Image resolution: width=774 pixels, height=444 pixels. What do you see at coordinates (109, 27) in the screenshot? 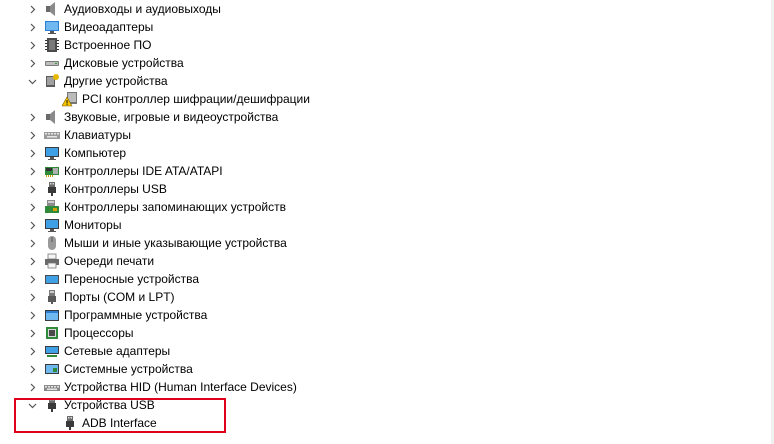
I see `tree-item-label: Видеоадаптеры` at bounding box center [109, 27].